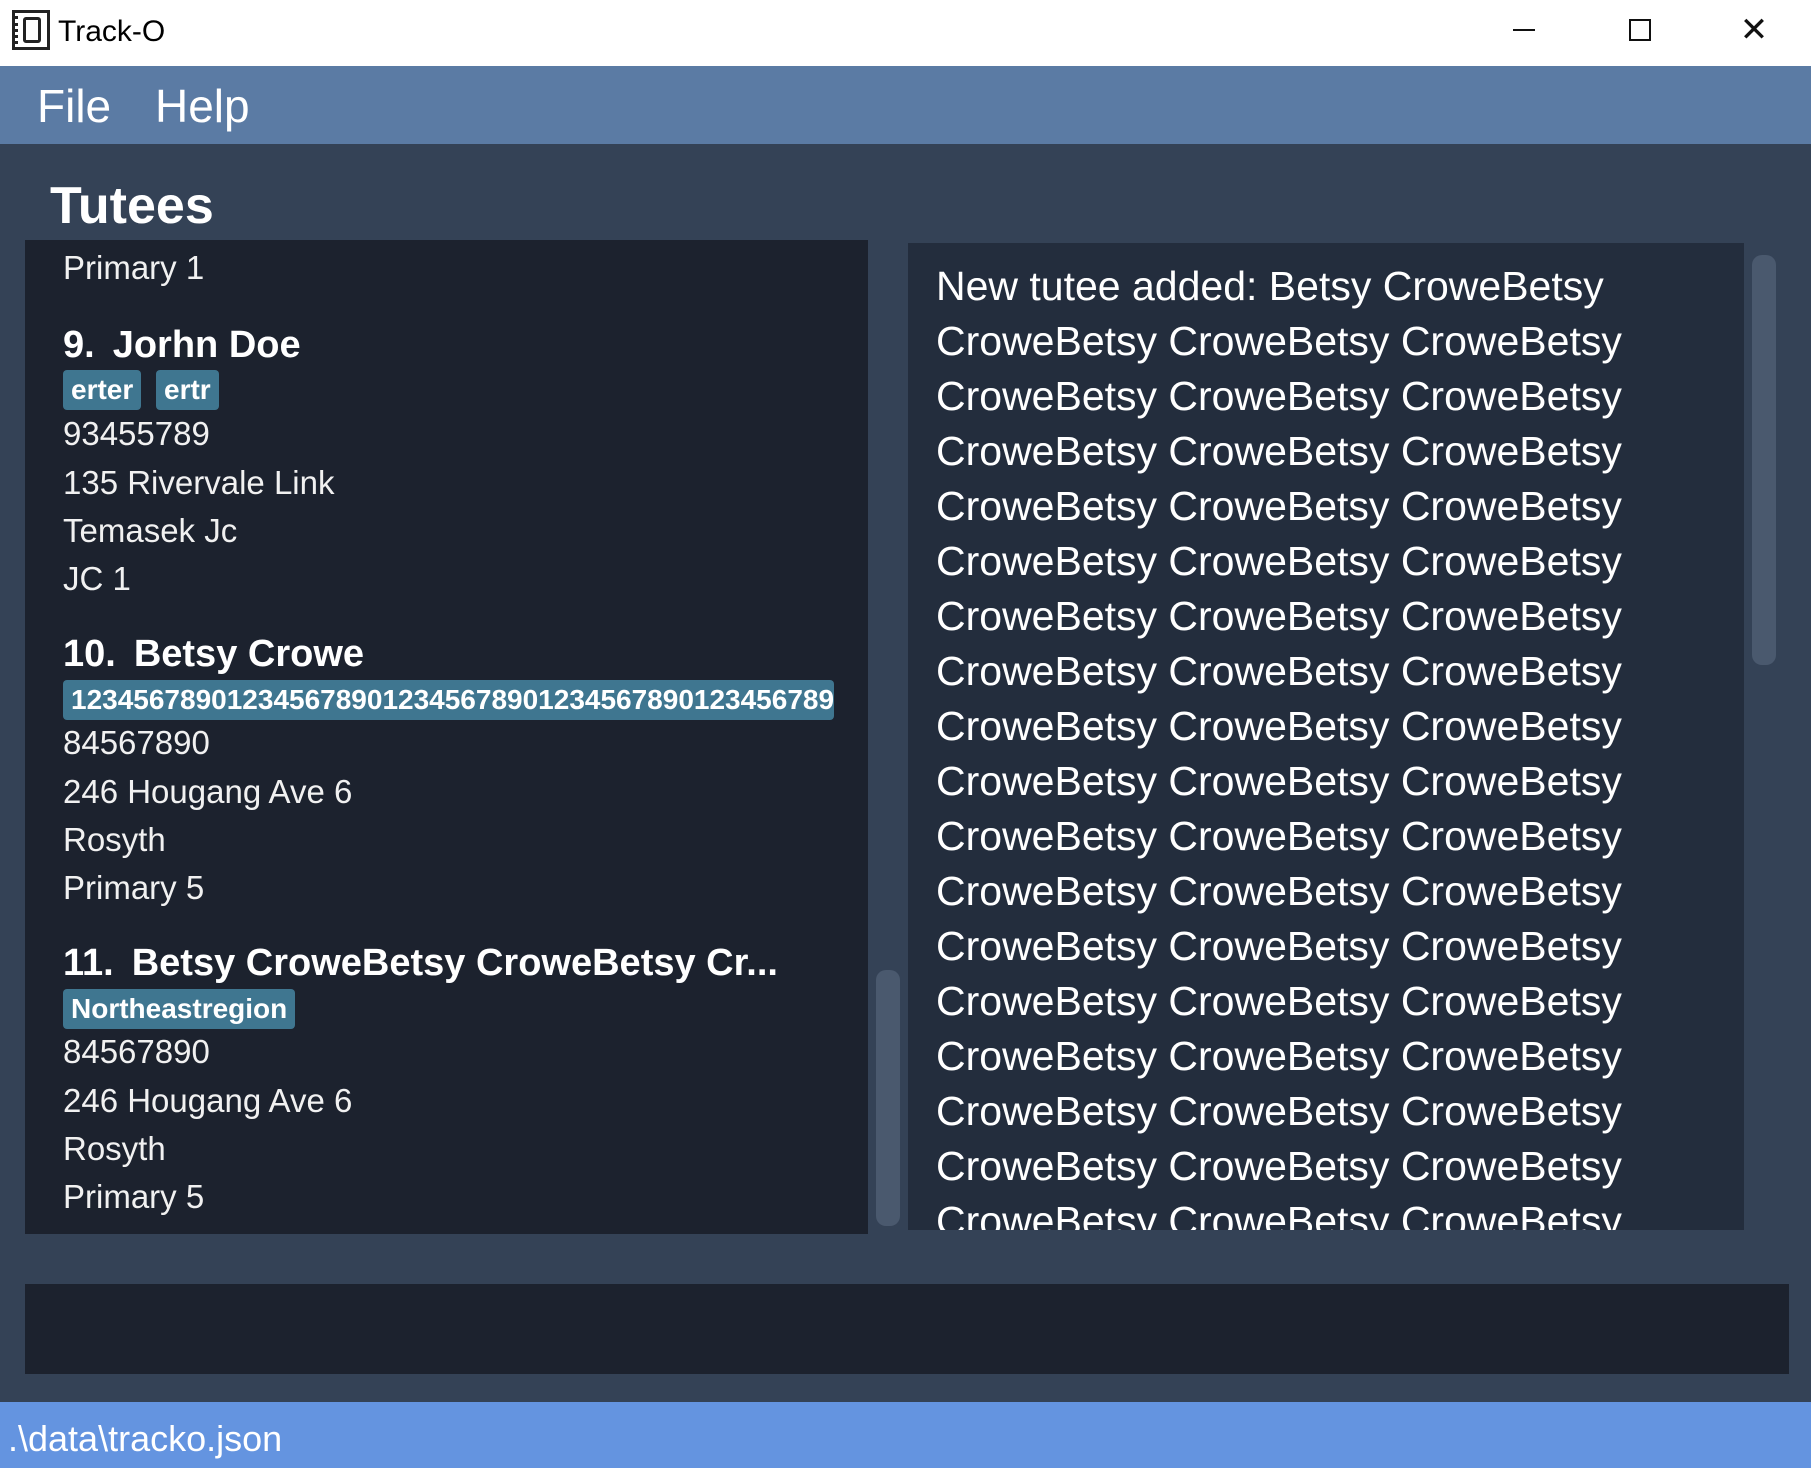  I want to click on tag: erter, so click(102, 390).